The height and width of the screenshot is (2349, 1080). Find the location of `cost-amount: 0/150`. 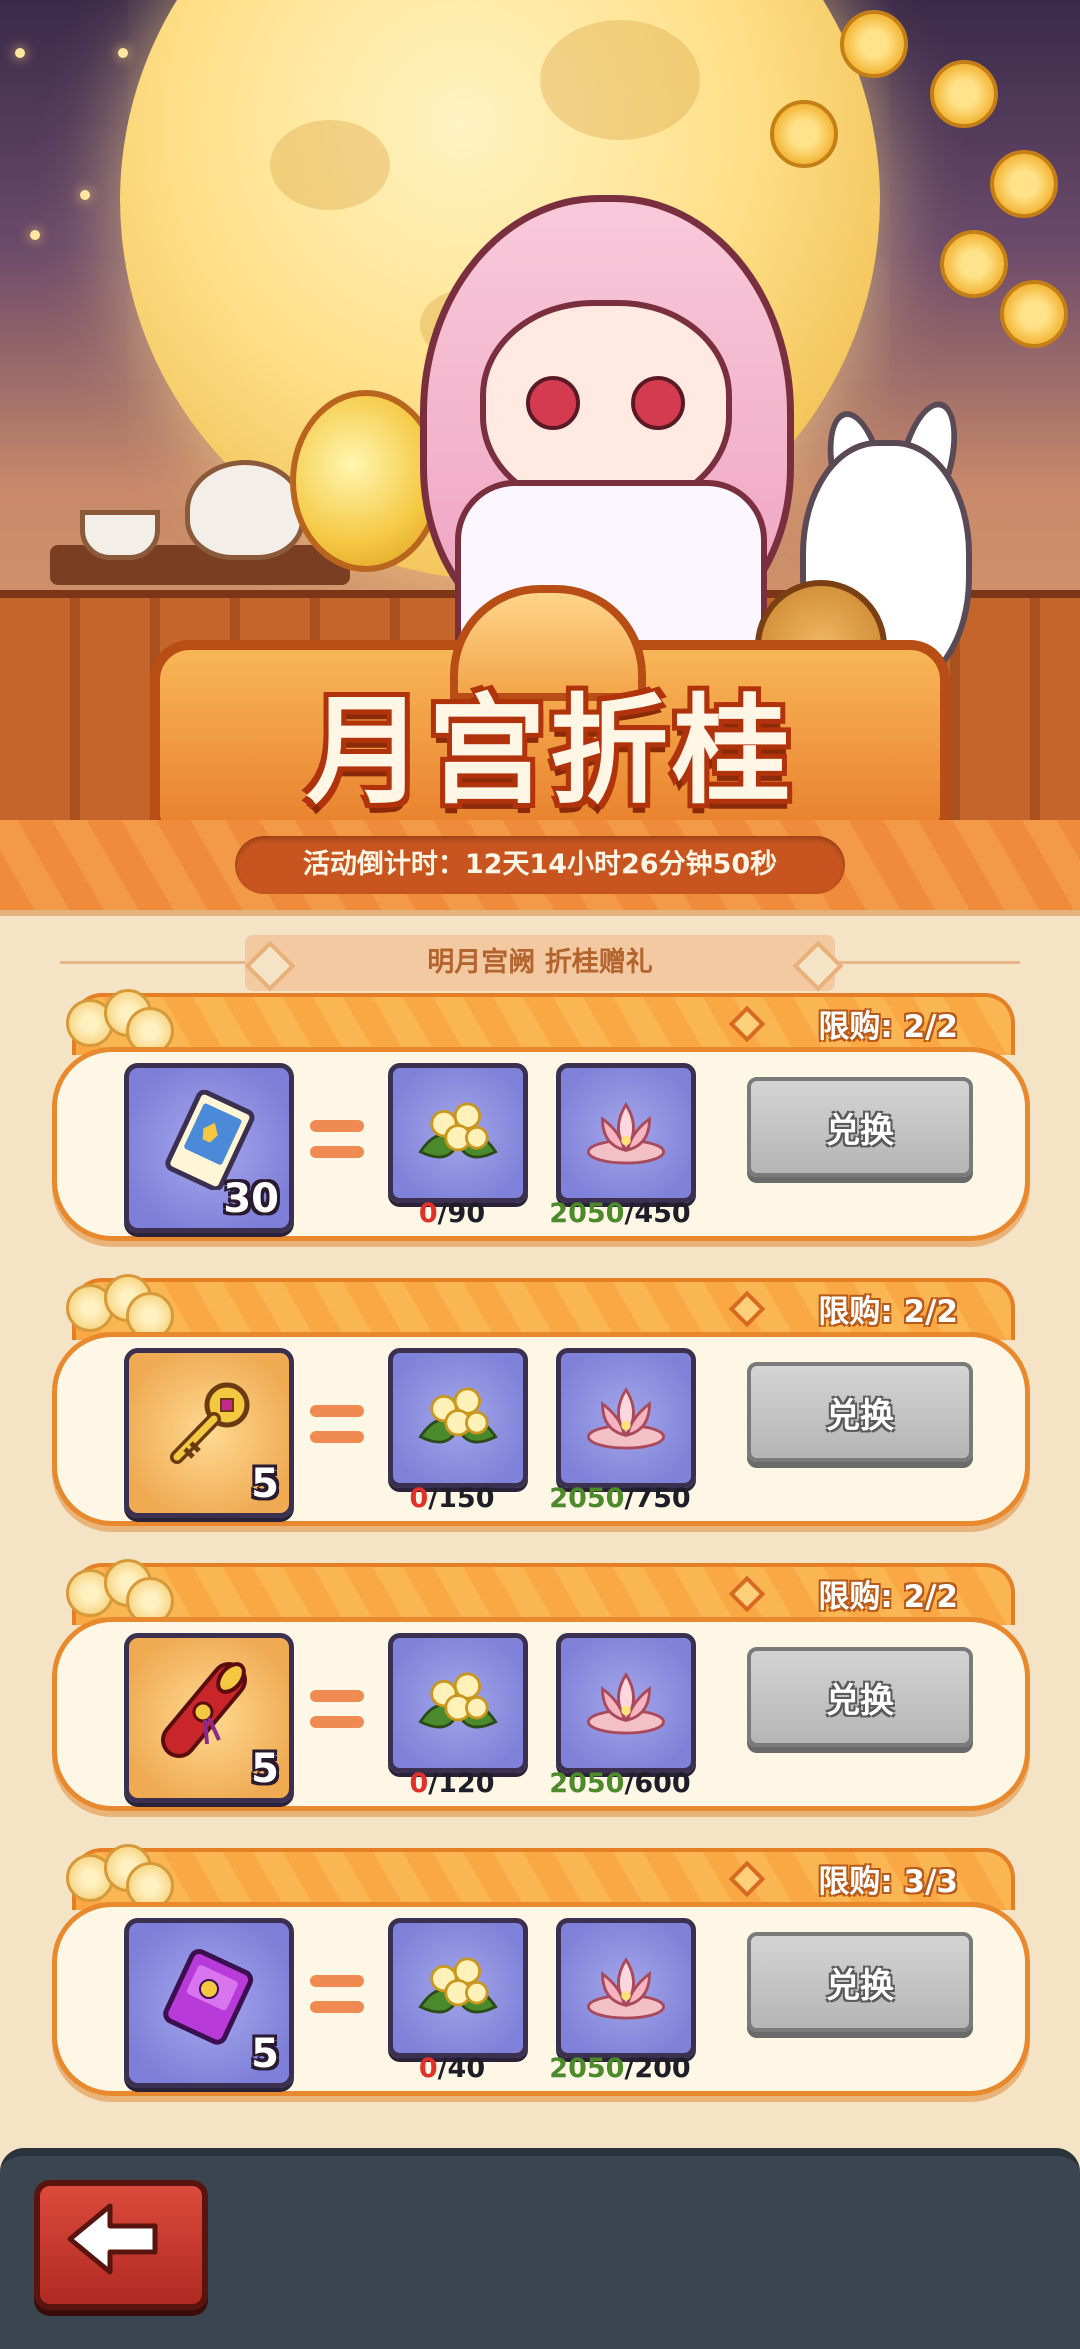

cost-amount: 0/150 is located at coordinates (452, 1498).